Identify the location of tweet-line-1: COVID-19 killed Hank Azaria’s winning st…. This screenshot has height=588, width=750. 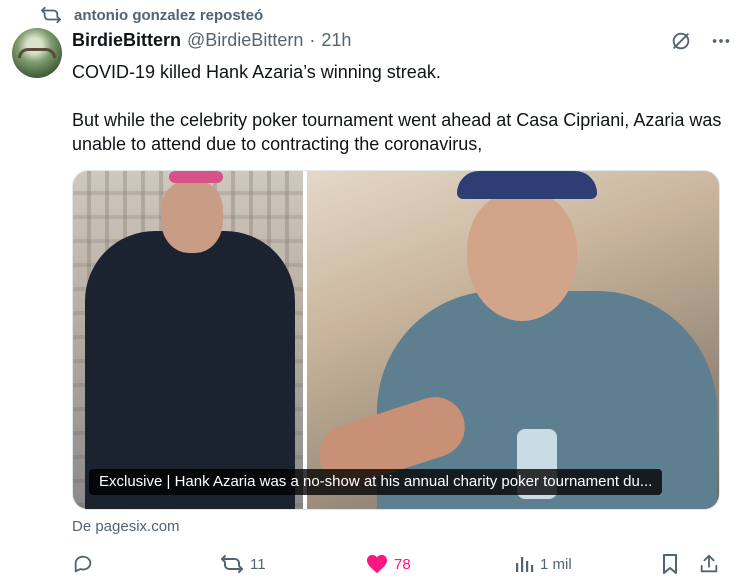
(256, 72).